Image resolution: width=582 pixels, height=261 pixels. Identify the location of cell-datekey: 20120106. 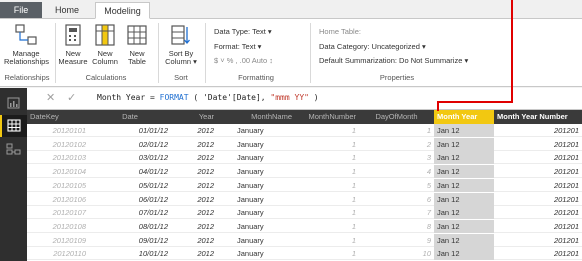
(58, 199).